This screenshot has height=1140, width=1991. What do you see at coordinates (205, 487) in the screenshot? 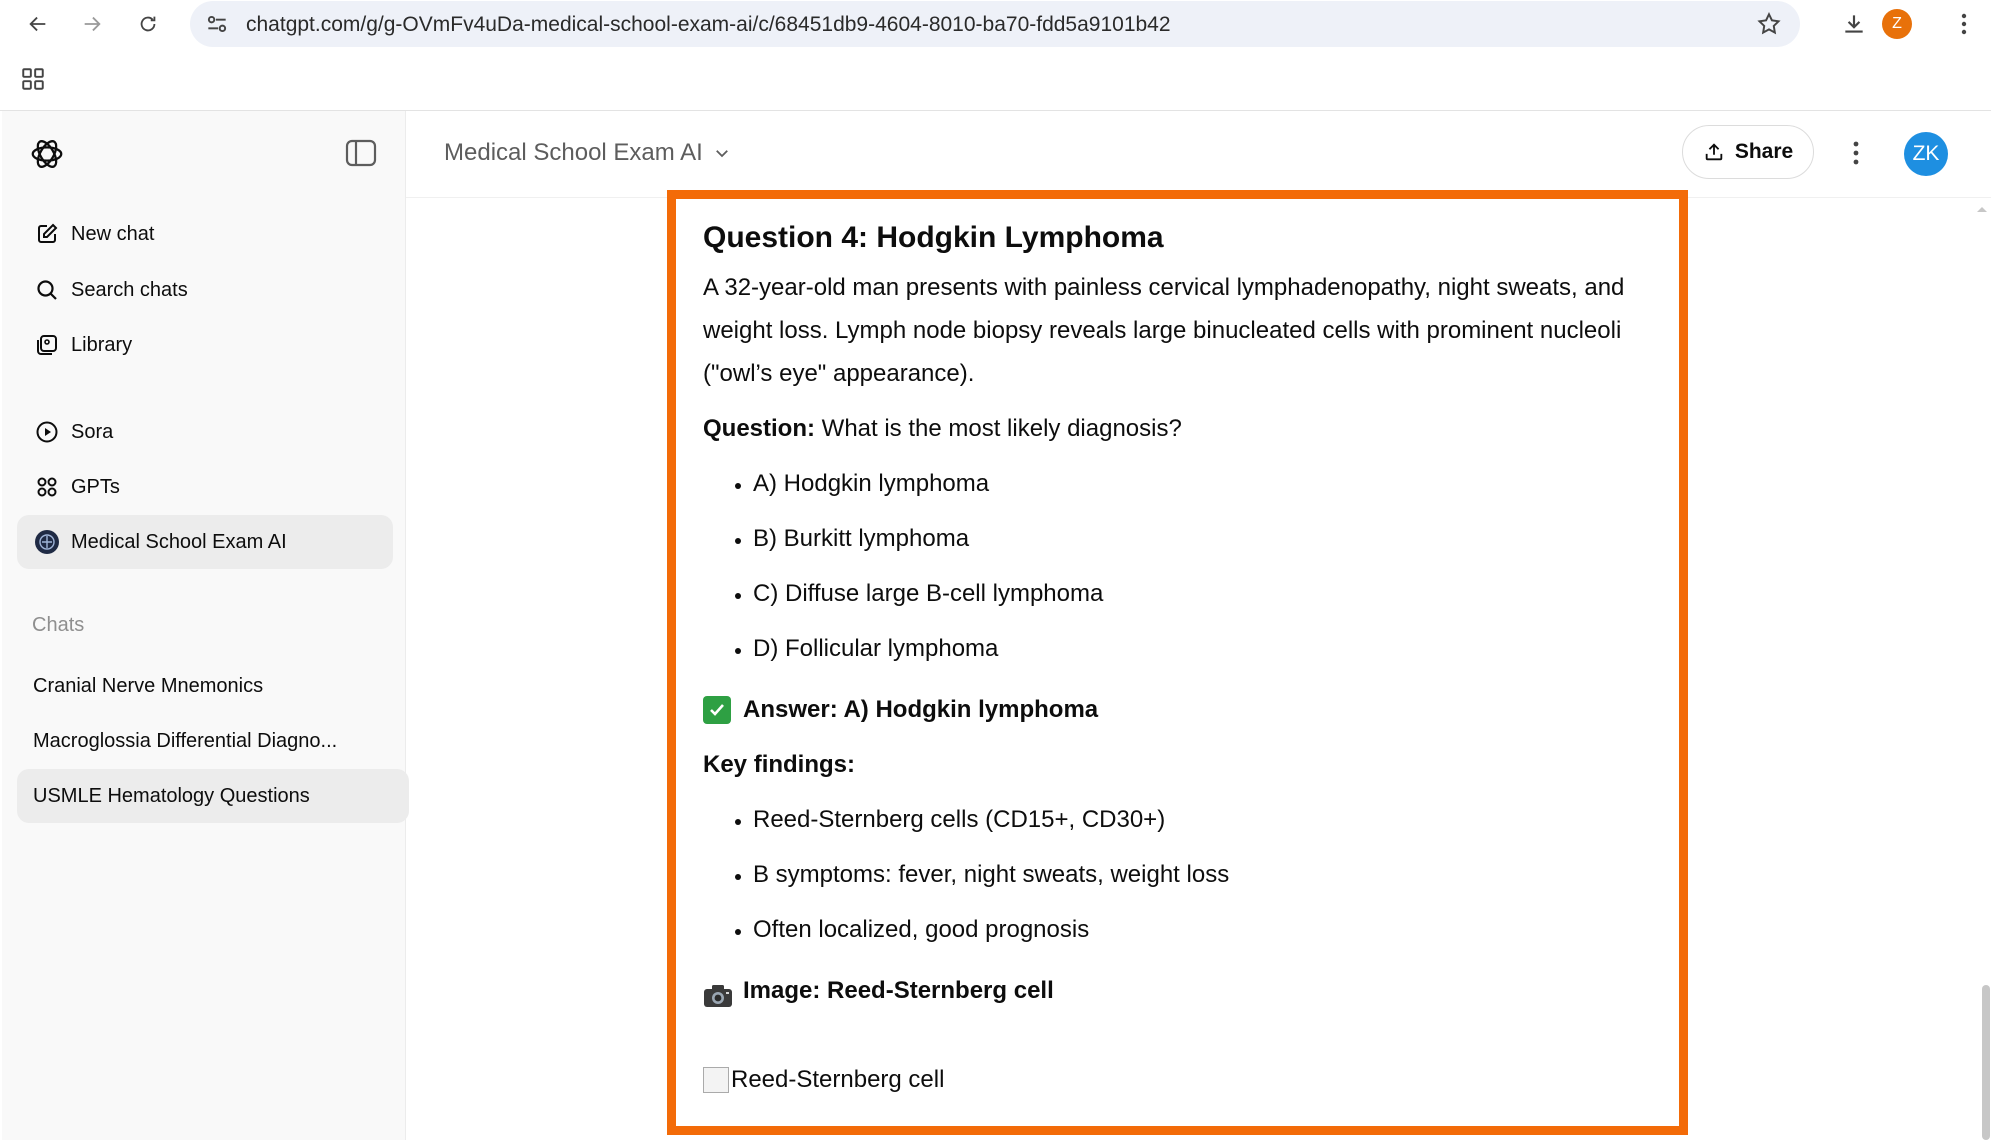
I see `sidebar-item-gpts: GPTs` at bounding box center [205, 487].